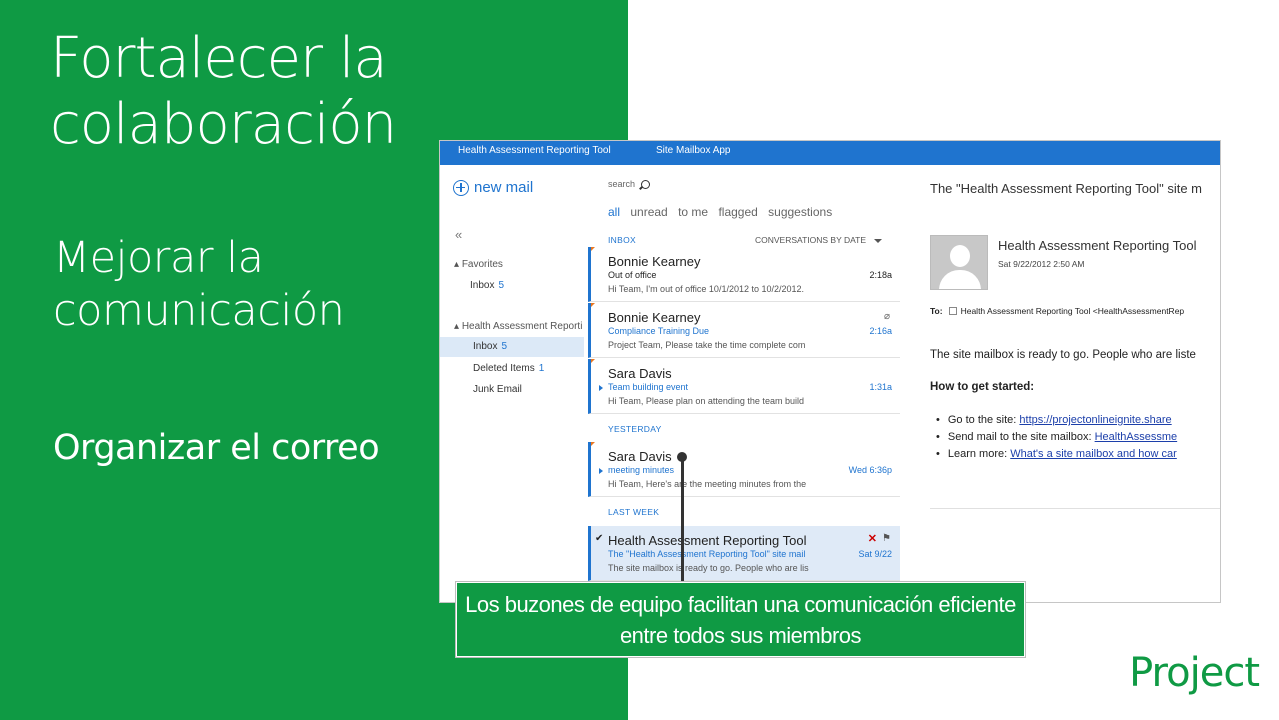 Image resolution: width=1279 pixels, height=720 pixels. Describe the element at coordinates (641, 470) in the screenshot. I see `message-subject: meeting minutes` at that location.